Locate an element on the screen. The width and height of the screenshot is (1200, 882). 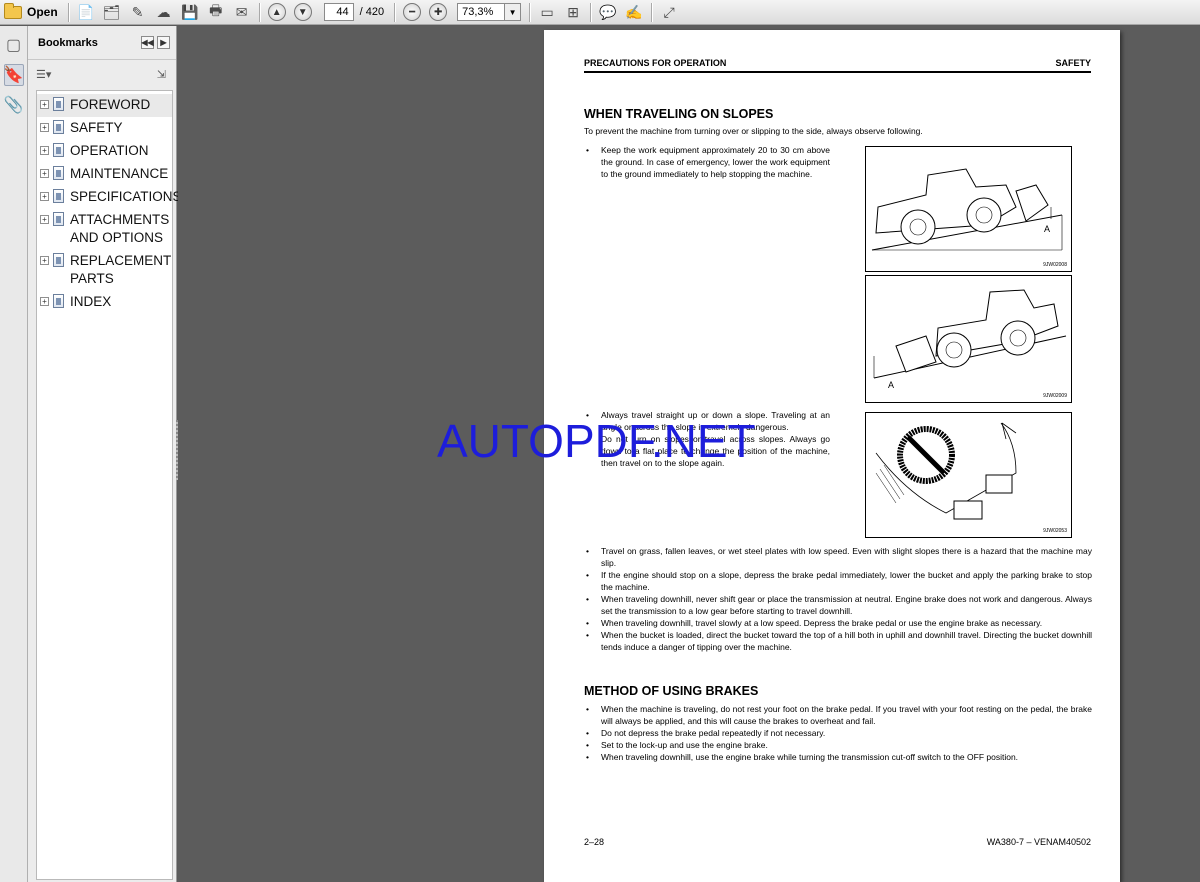
bookmark-label: REPLACEMENT PARTS is located at coordinates (121, 269).